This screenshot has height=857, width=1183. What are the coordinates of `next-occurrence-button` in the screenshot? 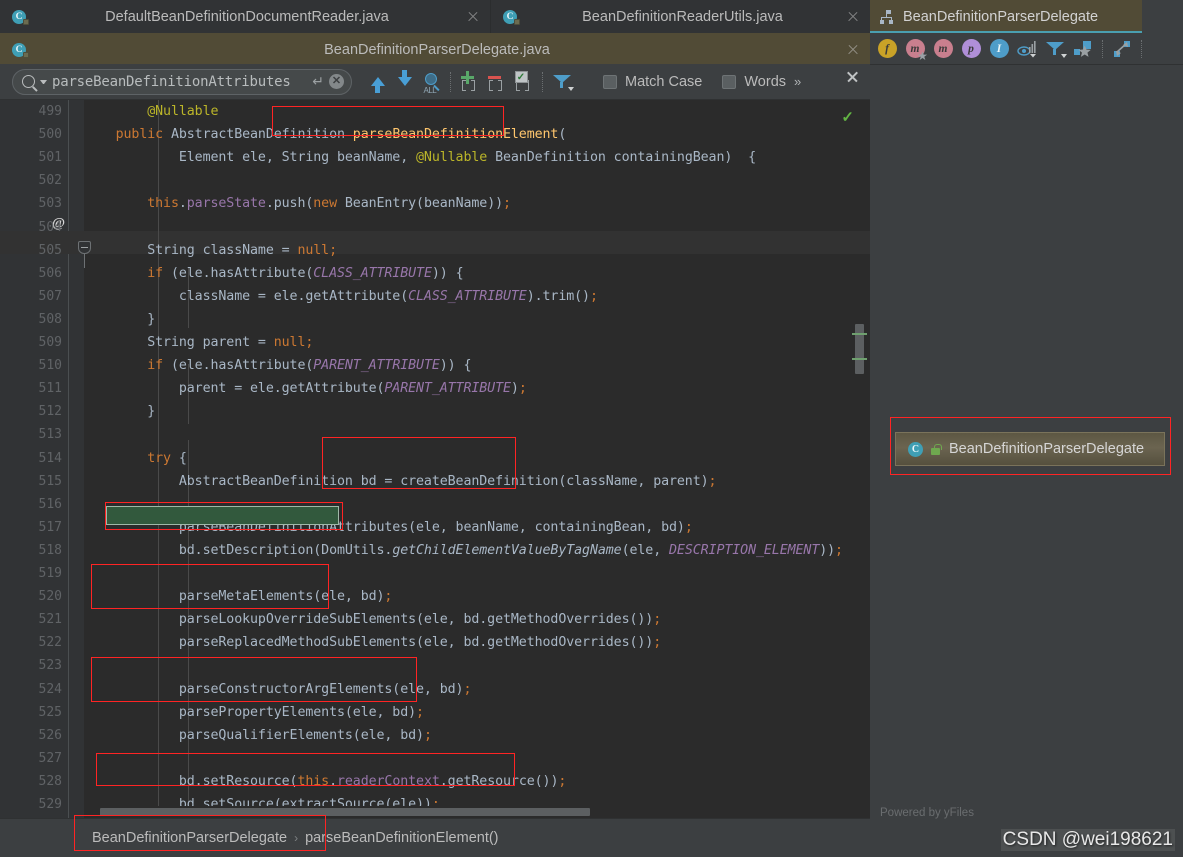 It's located at (404, 81).